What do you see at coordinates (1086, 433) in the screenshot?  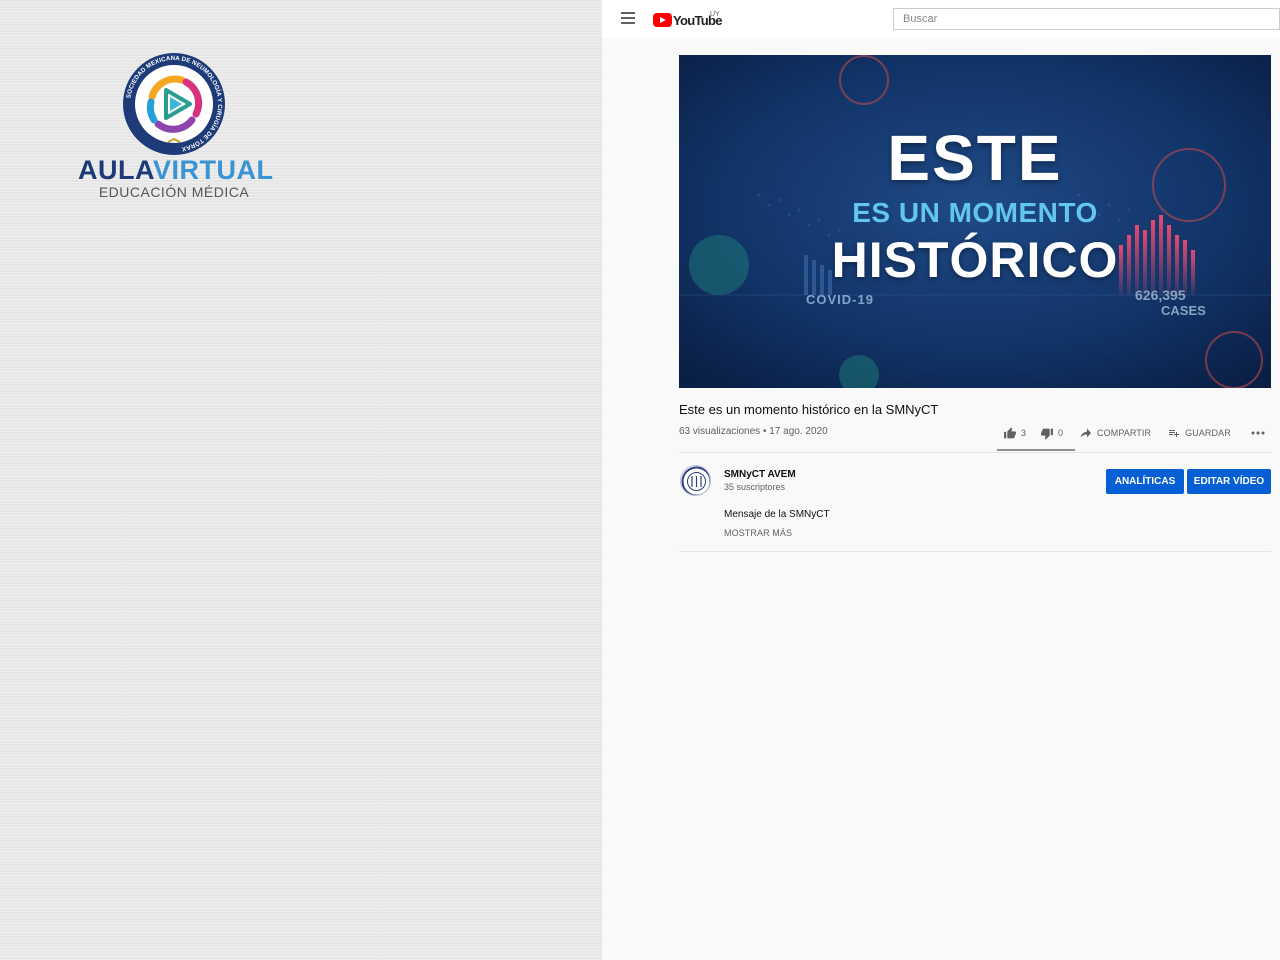 I see `share-icon` at bounding box center [1086, 433].